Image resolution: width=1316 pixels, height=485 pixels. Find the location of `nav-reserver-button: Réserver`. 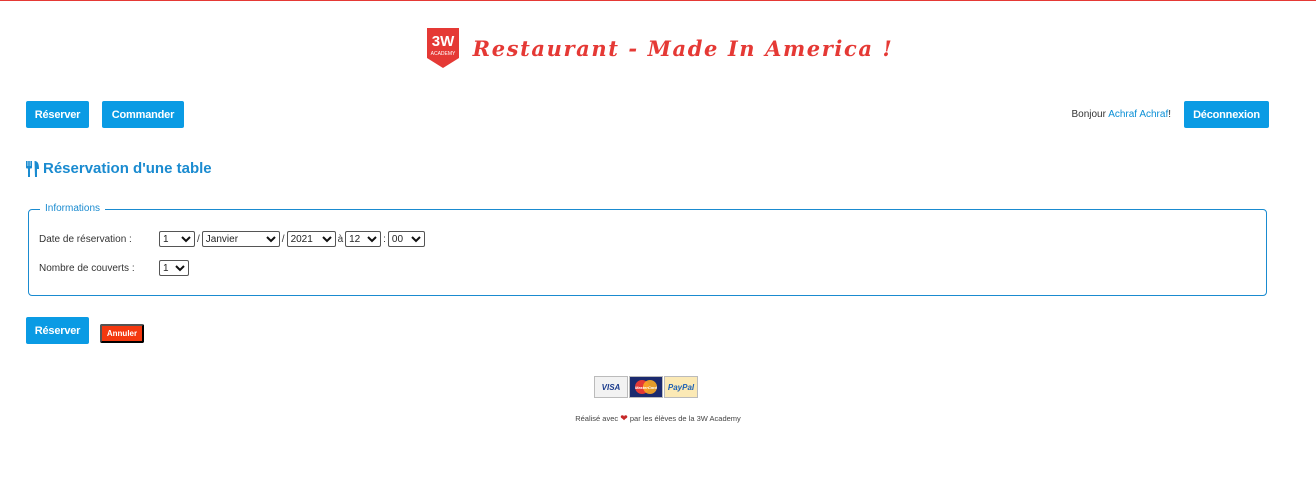

nav-reserver-button: Réserver is located at coordinates (57, 114).